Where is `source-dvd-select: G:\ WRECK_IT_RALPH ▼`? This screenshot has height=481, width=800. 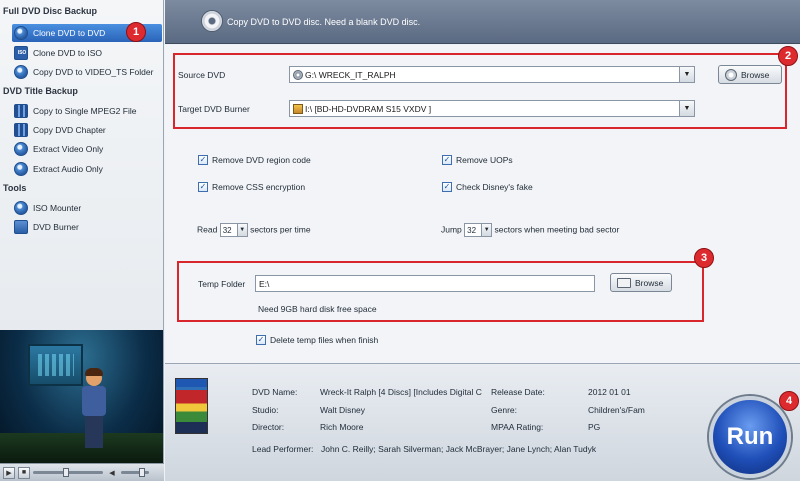
source-dvd-select: G:\ WRECK_IT_RALPH ▼ is located at coordinates (492, 74).